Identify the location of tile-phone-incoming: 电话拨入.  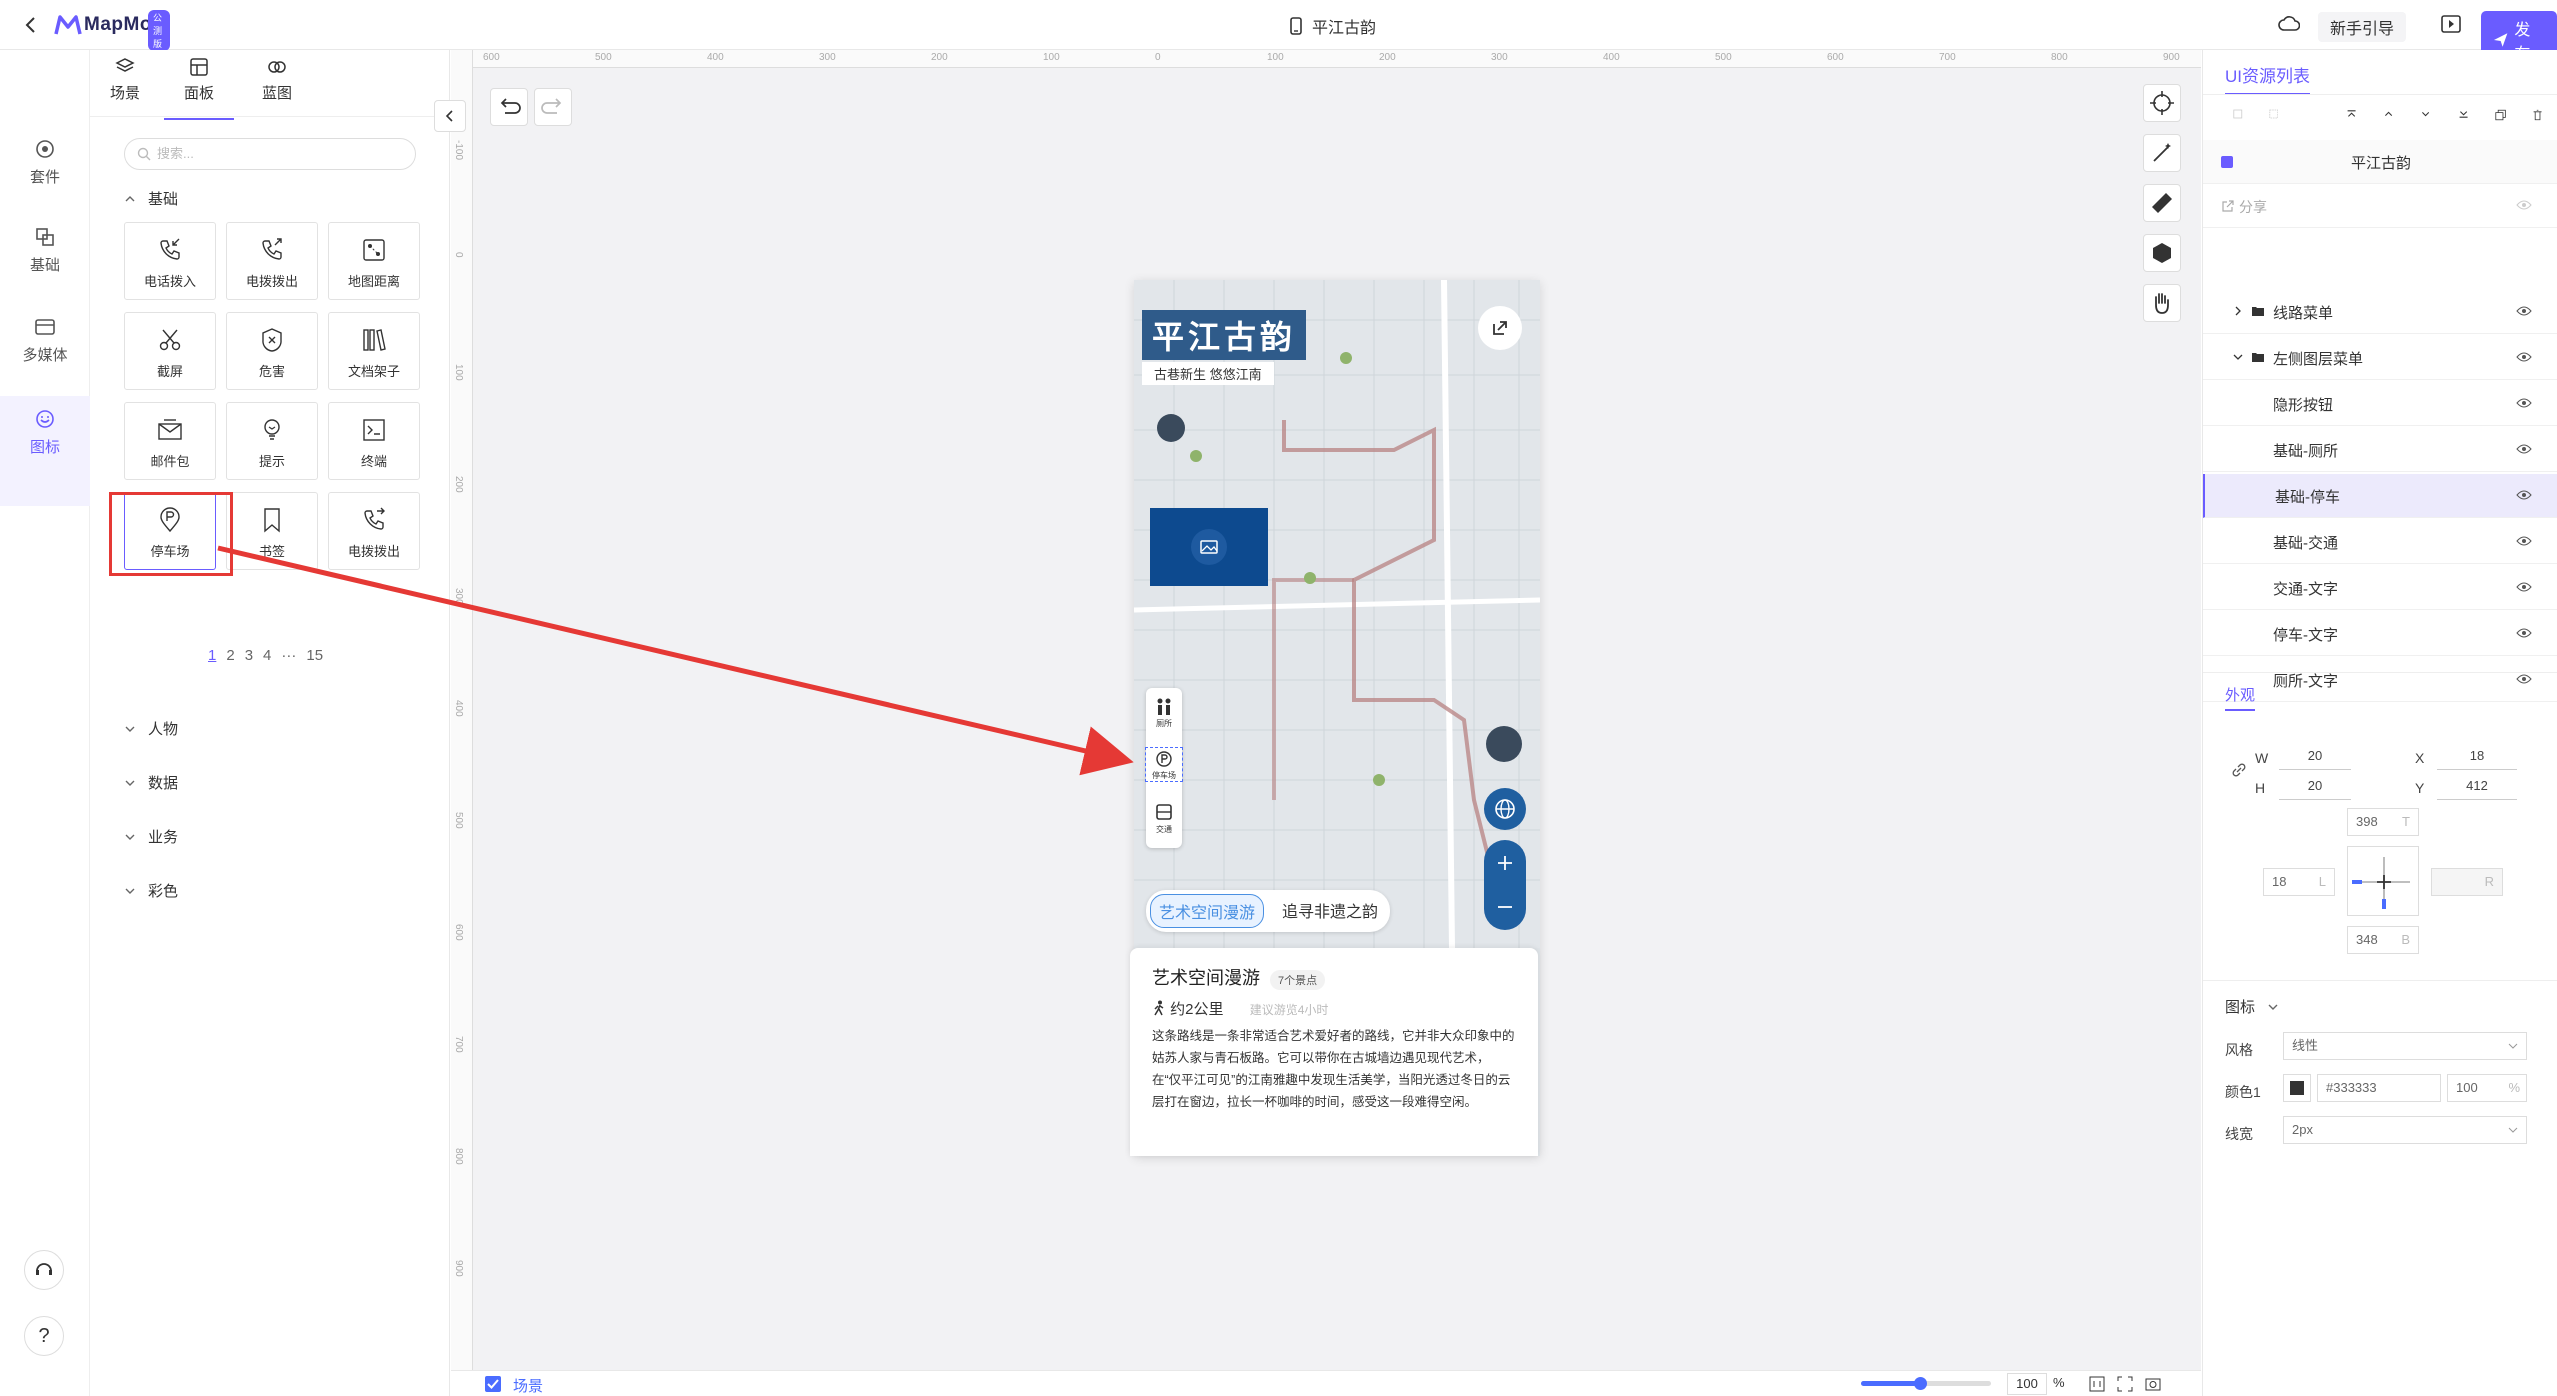
(170, 261).